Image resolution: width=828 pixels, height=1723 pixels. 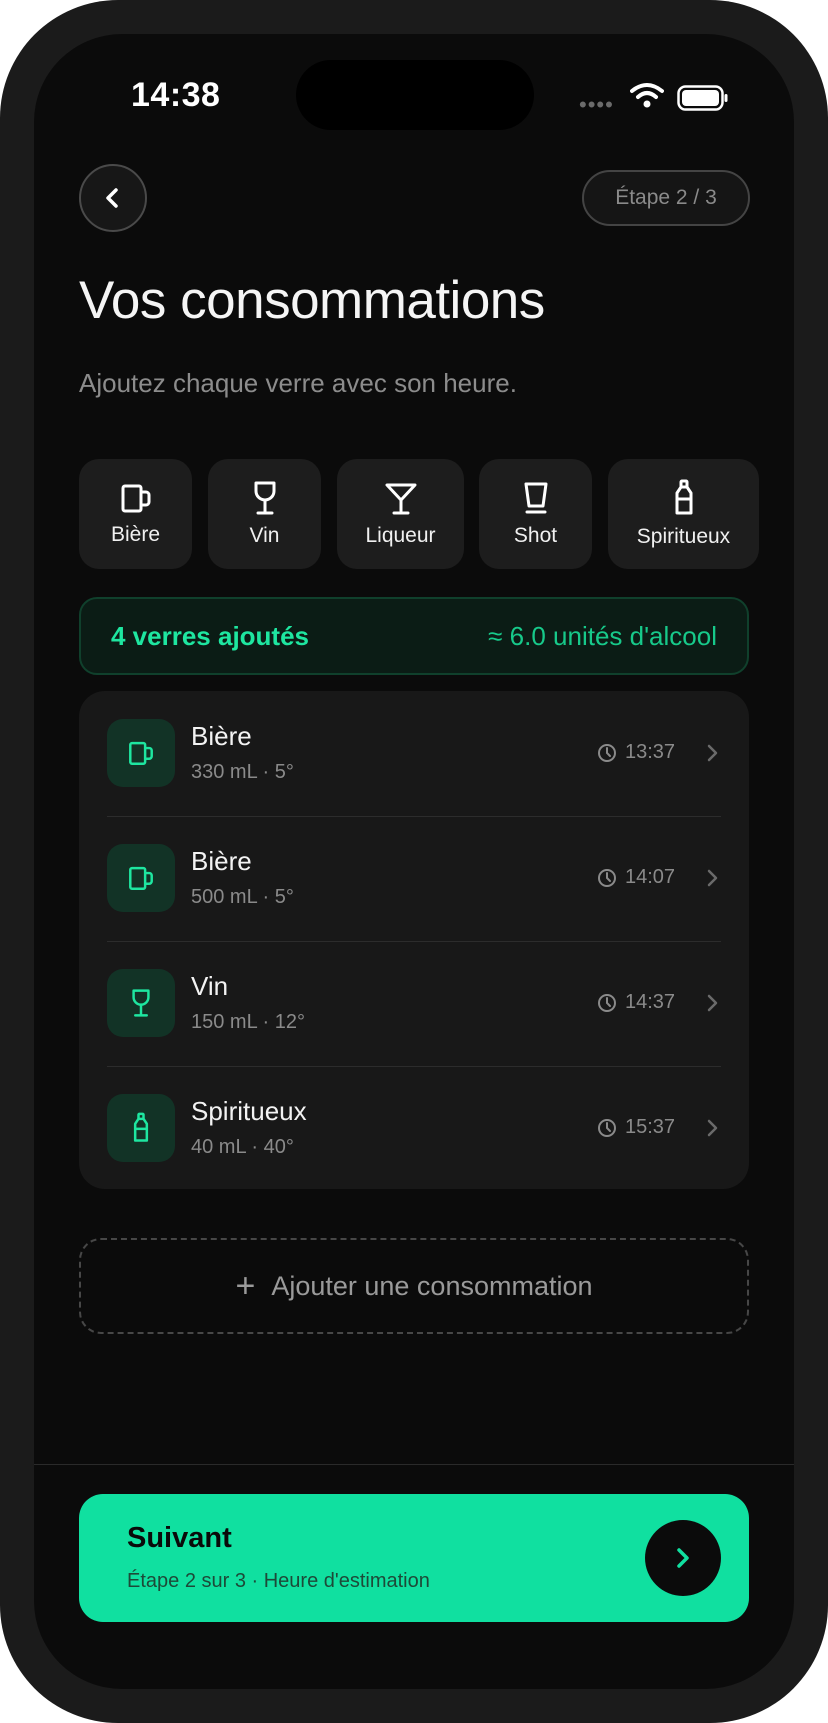 I want to click on drink-type-label: Spiritueux, so click(x=683, y=536).